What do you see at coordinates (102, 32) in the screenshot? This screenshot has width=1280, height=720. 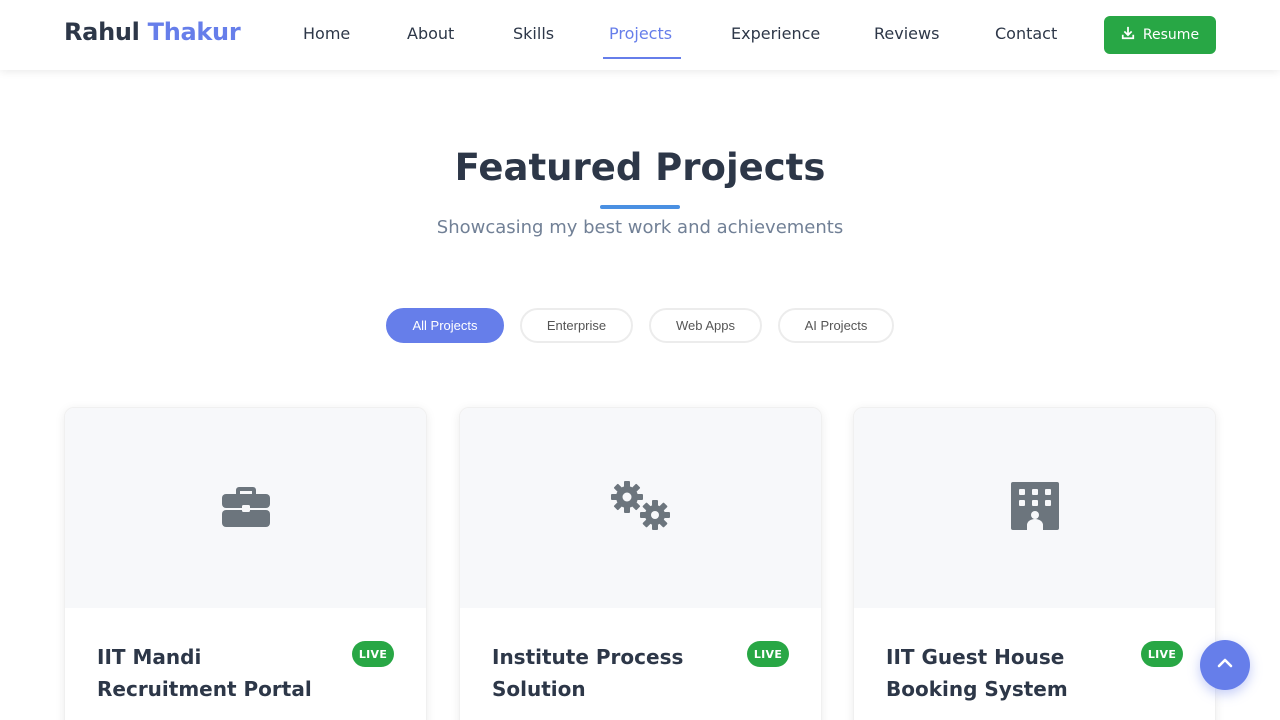 I see `brand-first-name: Rahul` at bounding box center [102, 32].